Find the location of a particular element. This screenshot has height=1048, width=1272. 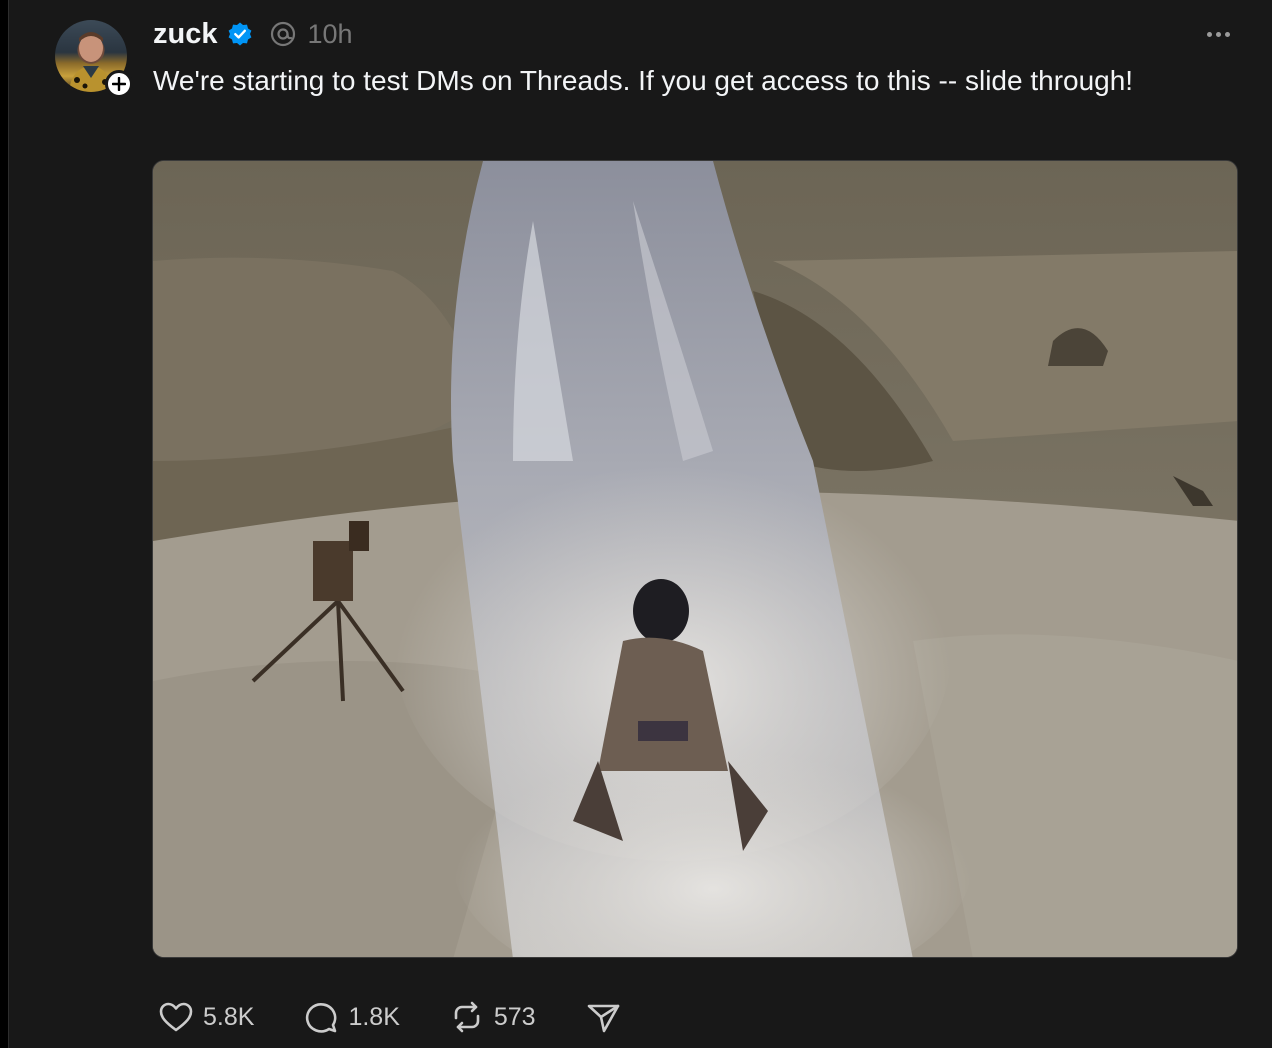

repost-icon is located at coordinates (467, 1017).